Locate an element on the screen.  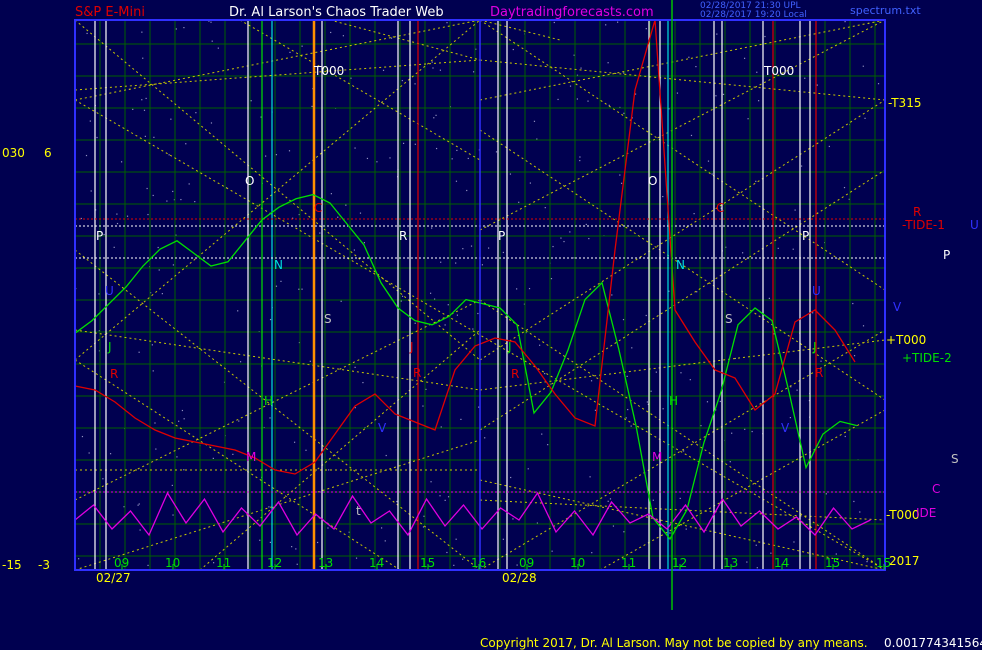
grid-label-j1b: J is located at coordinates (412, 347).